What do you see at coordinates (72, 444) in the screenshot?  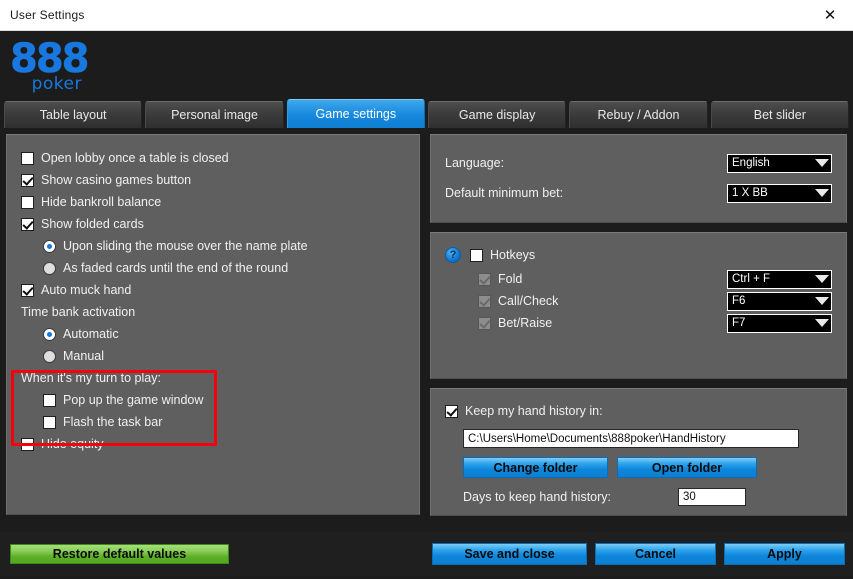 I see `checkbox-label: Hide equity` at bounding box center [72, 444].